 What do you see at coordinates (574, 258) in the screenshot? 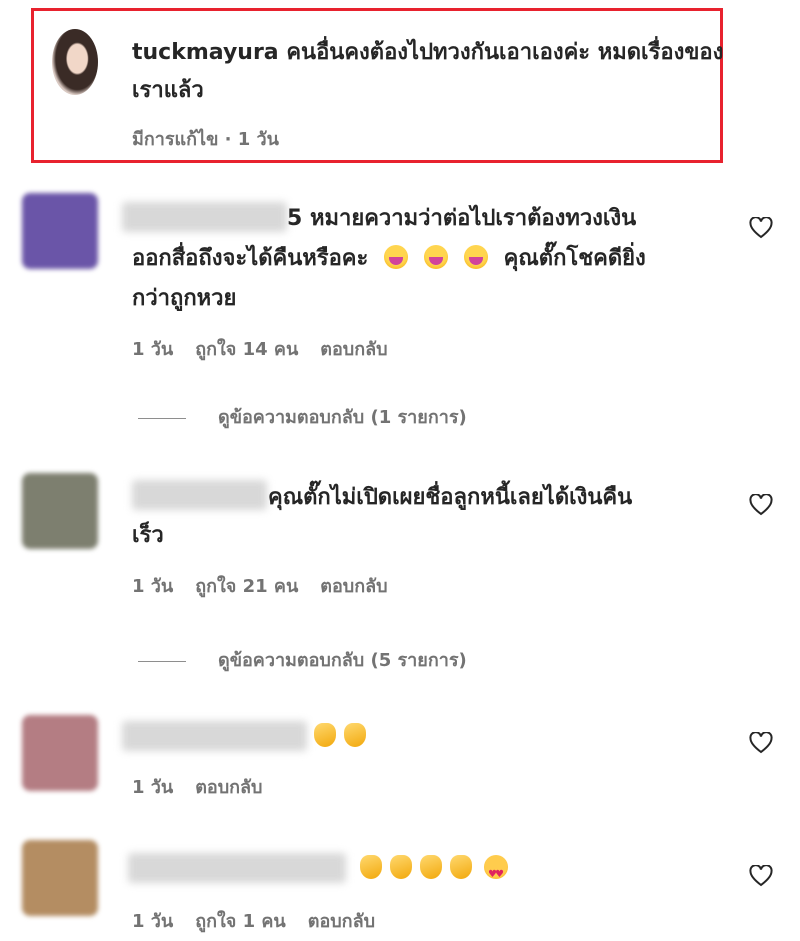
I see `comment-body: คุณตั๊กโชคดียิ่ง` at bounding box center [574, 258].